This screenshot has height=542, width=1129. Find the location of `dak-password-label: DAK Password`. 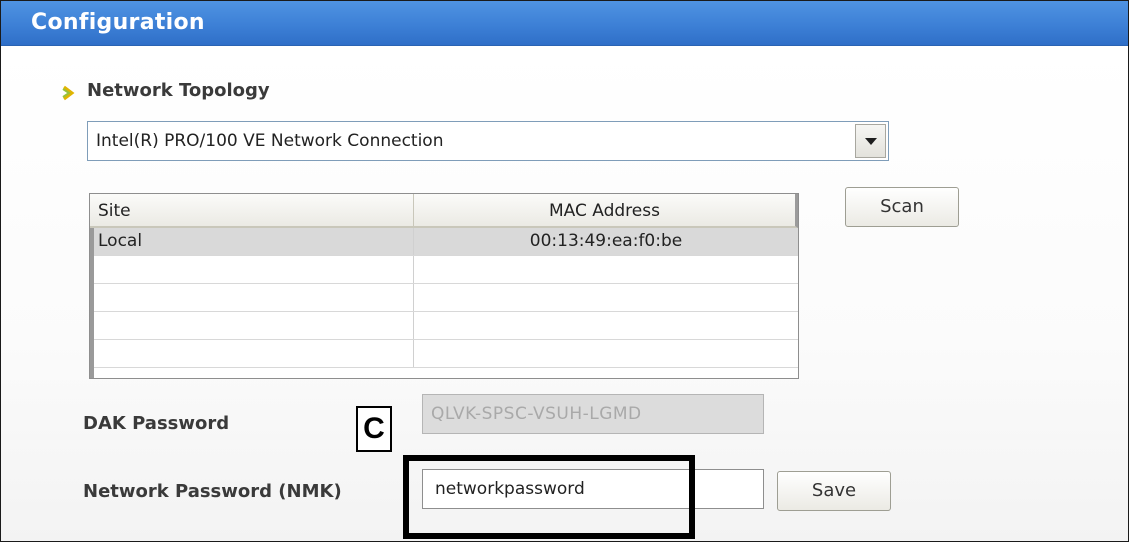

dak-password-label: DAK Password is located at coordinates (156, 423).